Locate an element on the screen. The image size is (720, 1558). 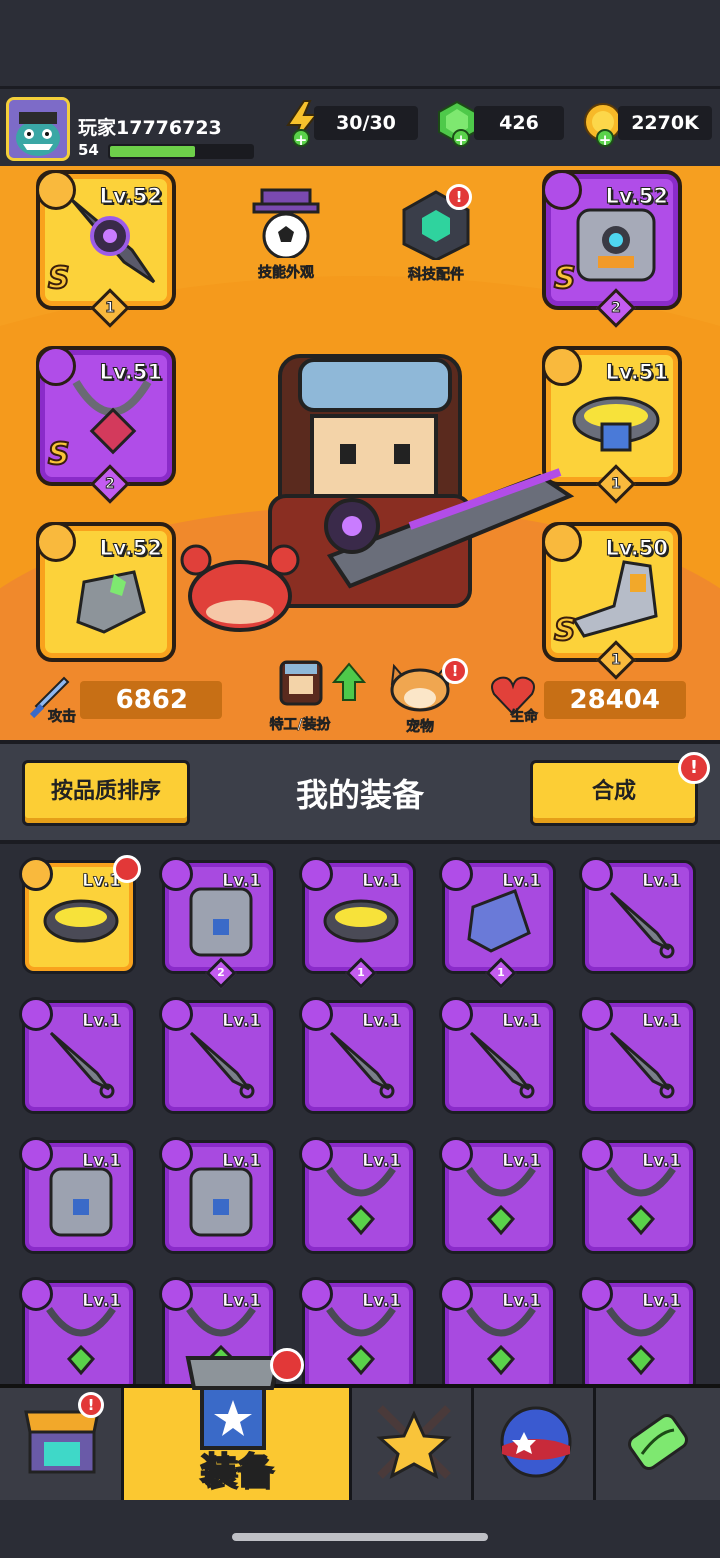
nav-tab-equipment-label: 装备 is located at coordinates (236, 1471).